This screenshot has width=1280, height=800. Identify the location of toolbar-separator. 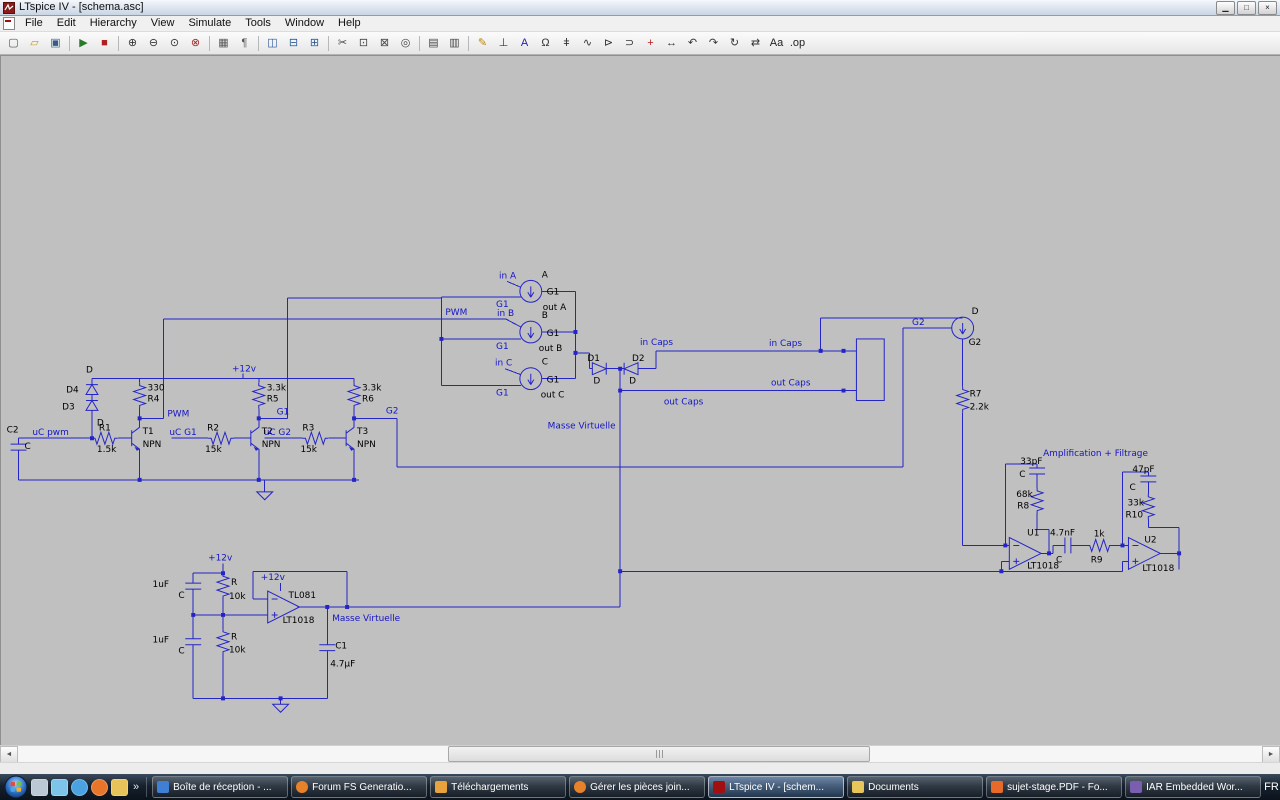
(258, 43).